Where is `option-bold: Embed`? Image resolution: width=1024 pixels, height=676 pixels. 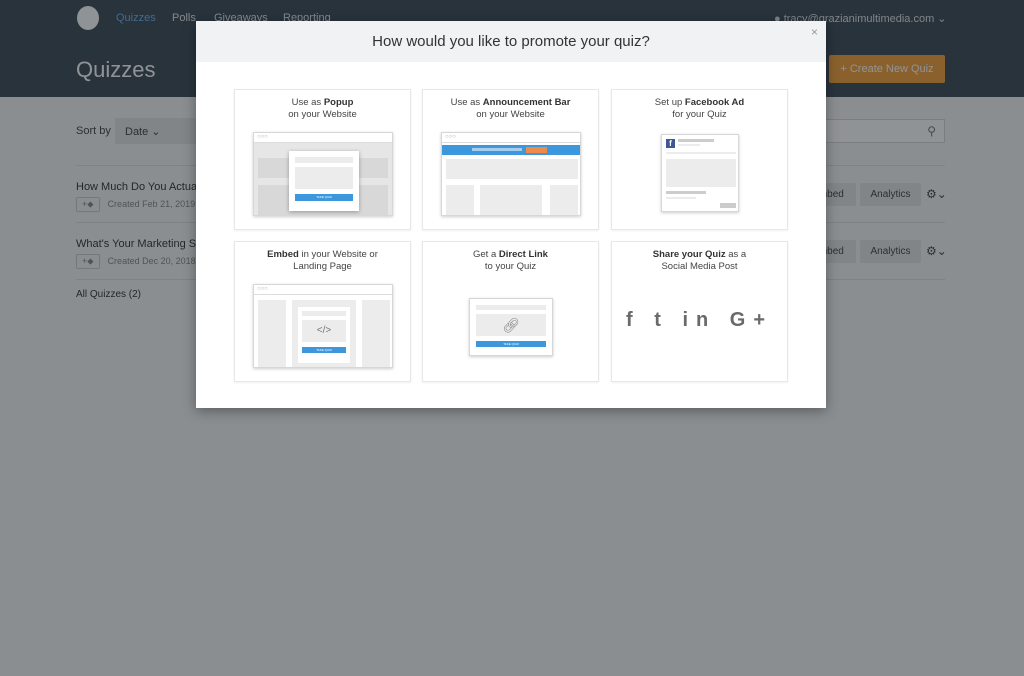
option-bold: Embed is located at coordinates (283, 254).